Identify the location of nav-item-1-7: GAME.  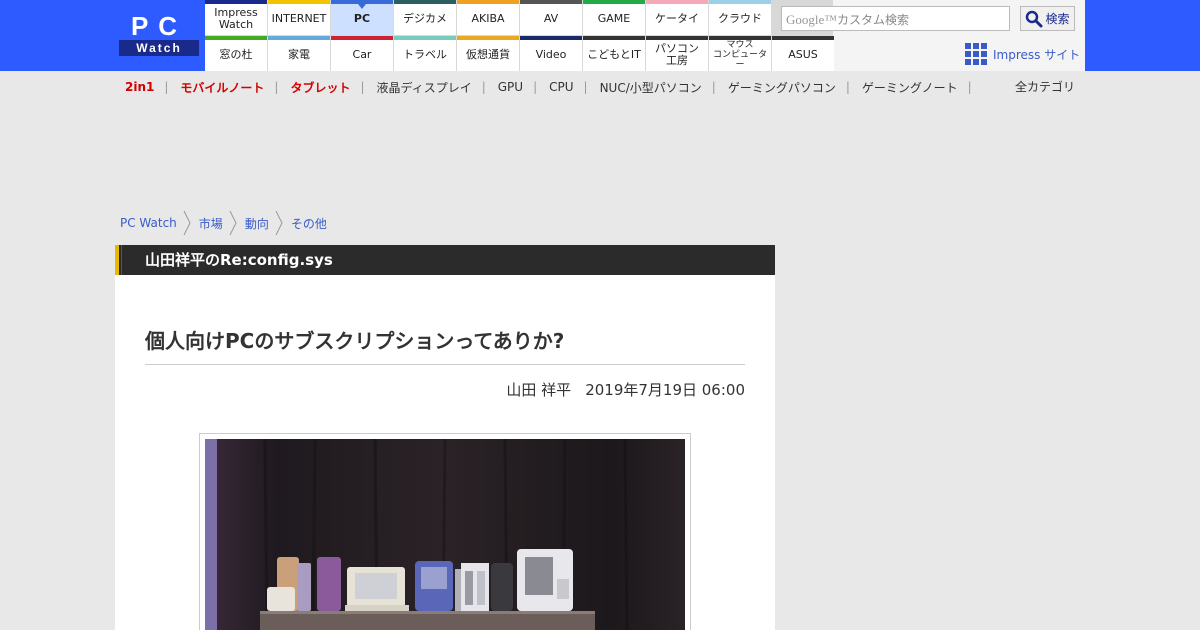
(614, 17).